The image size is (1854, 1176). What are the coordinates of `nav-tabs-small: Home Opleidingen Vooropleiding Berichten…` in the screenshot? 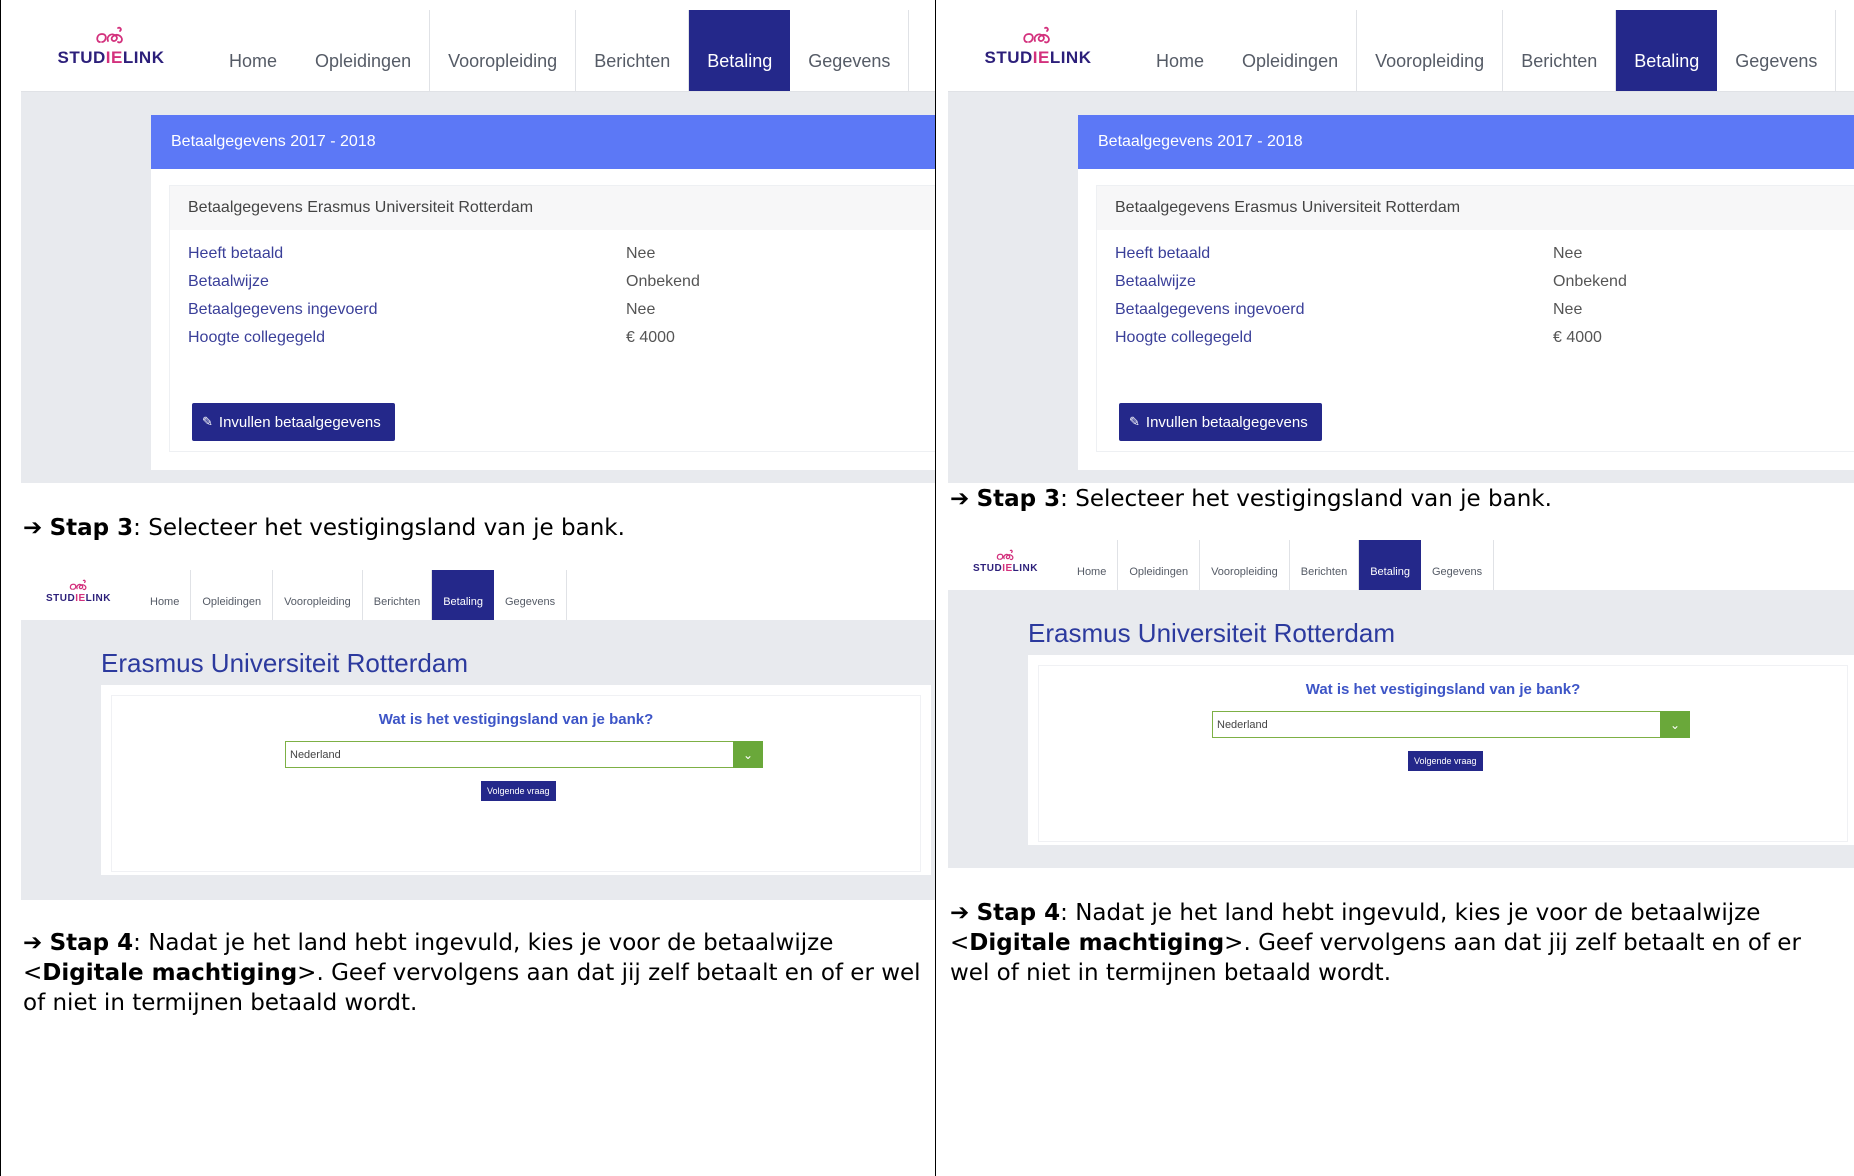 It's located at (1280, 565).